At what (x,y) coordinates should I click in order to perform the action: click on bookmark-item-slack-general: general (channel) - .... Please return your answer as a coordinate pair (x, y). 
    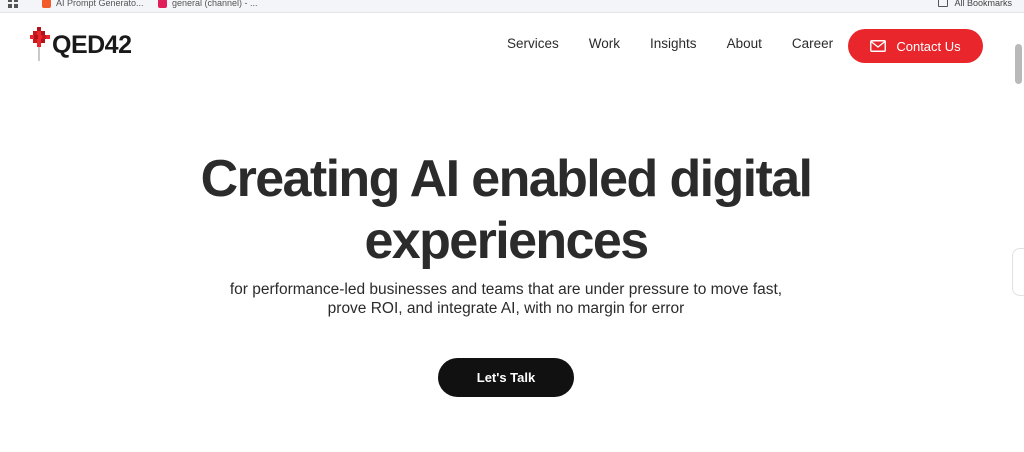
    Looking at the image, I should click on (208, 5).